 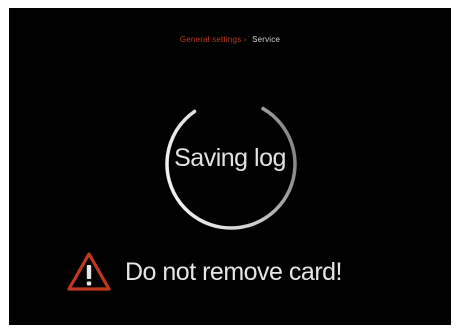 What do you see at coordinates (89, 271) in the screenshot?
I see `warning-triangle-icon` at bounding box center [89, 271].